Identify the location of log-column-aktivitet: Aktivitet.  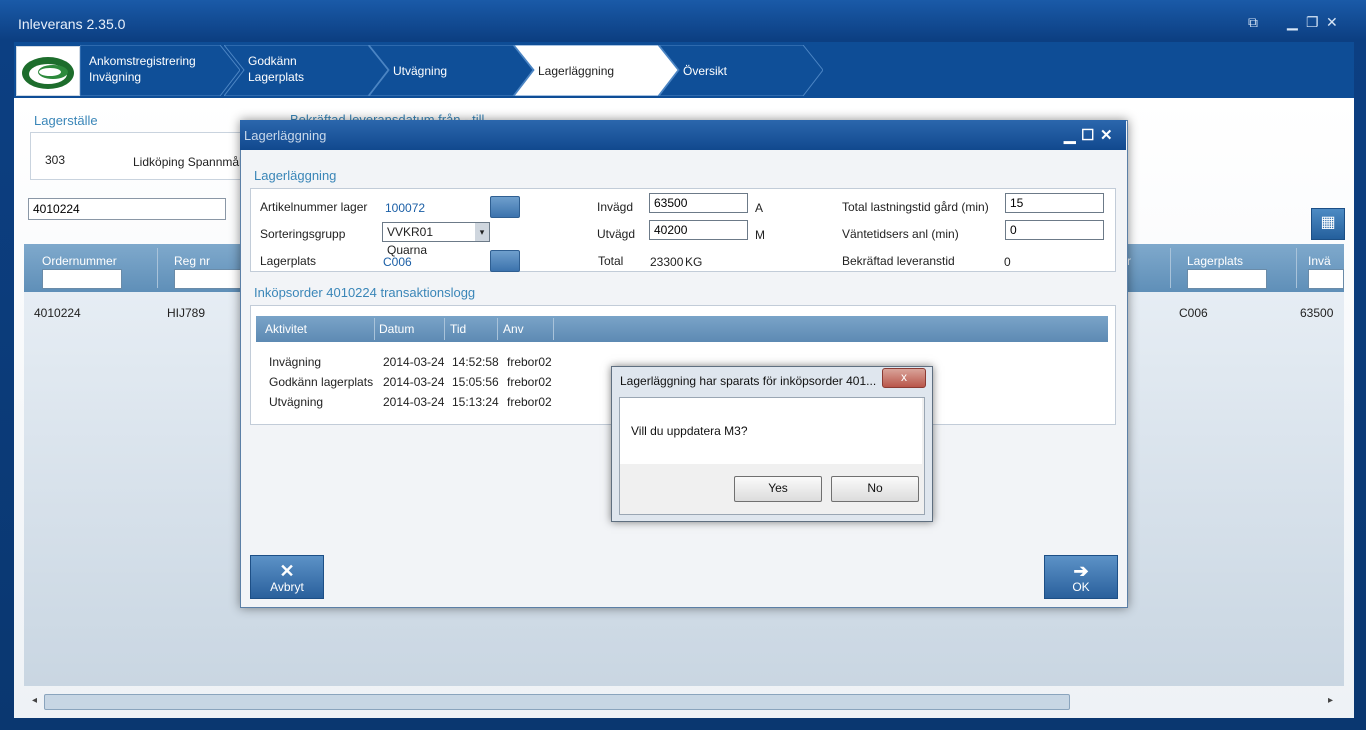
(286, 329).